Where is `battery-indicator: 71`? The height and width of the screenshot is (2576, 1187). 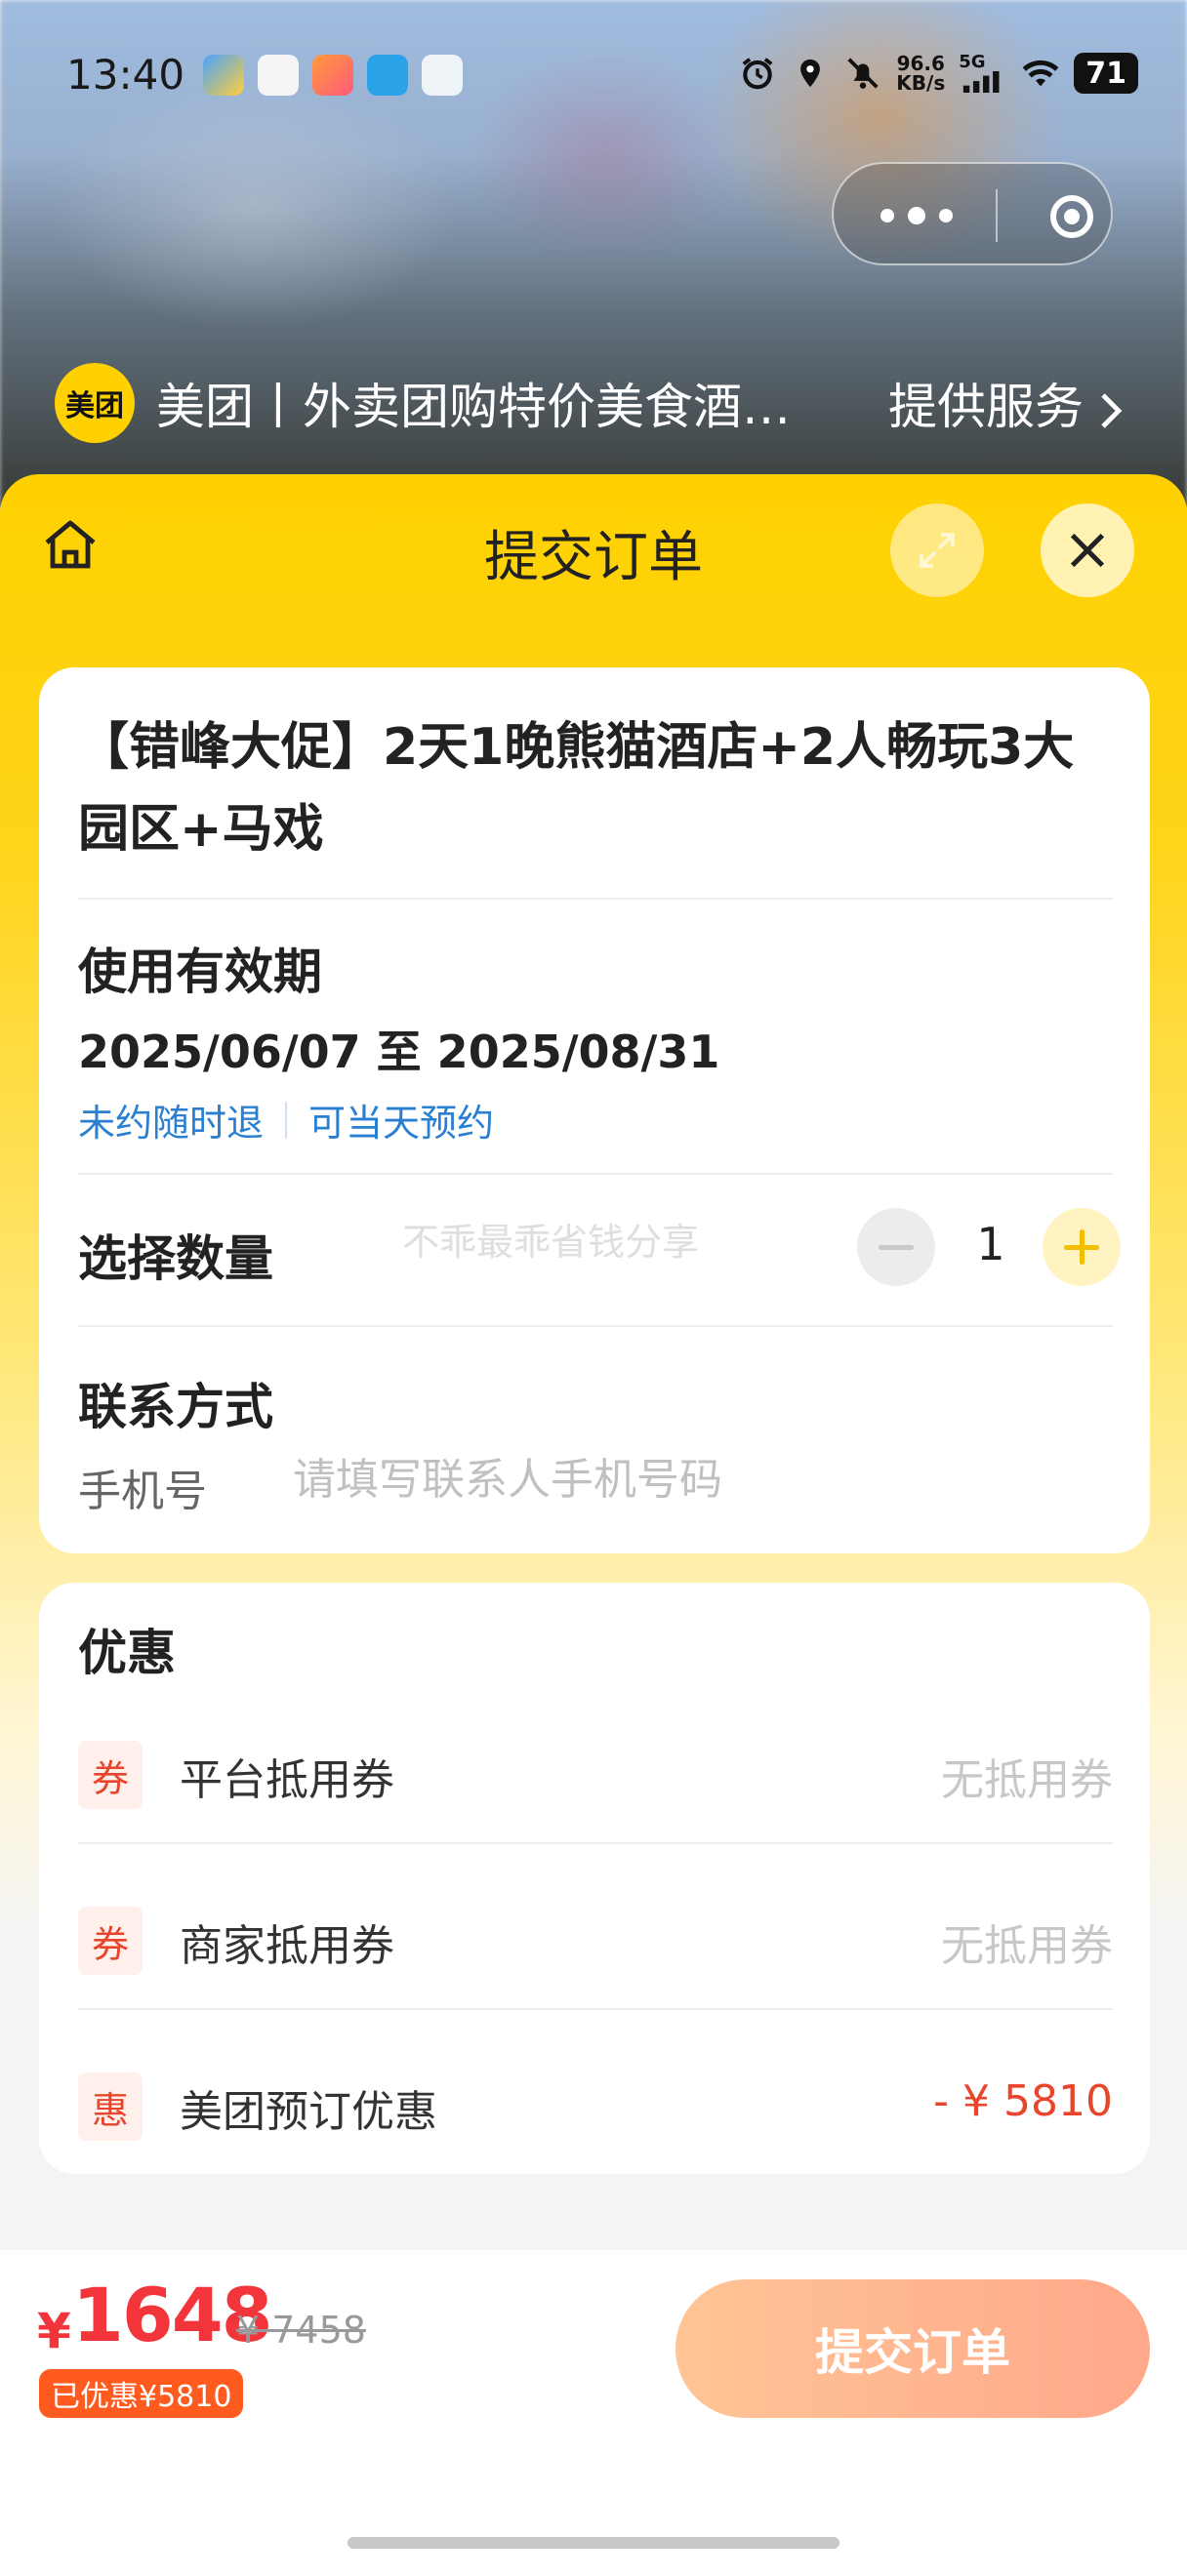 battery-indicator: 71 is located at coordinates (1106, 73).